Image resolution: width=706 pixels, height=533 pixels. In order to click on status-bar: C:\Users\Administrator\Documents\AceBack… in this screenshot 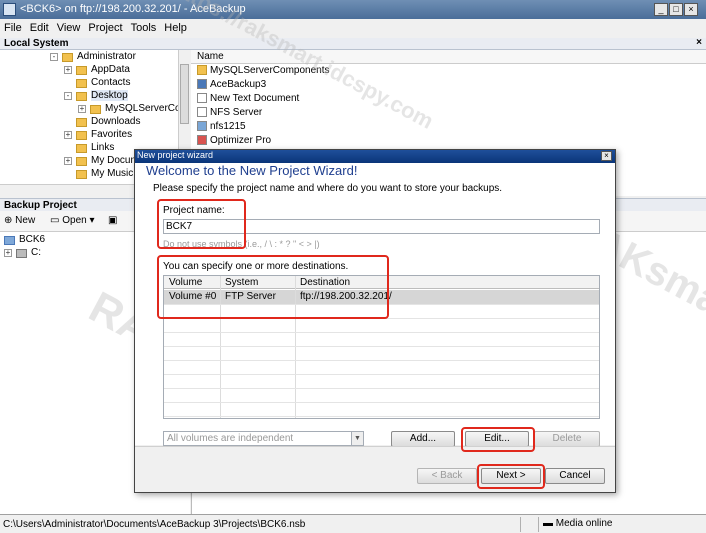, I will do `click(353, 523)`.